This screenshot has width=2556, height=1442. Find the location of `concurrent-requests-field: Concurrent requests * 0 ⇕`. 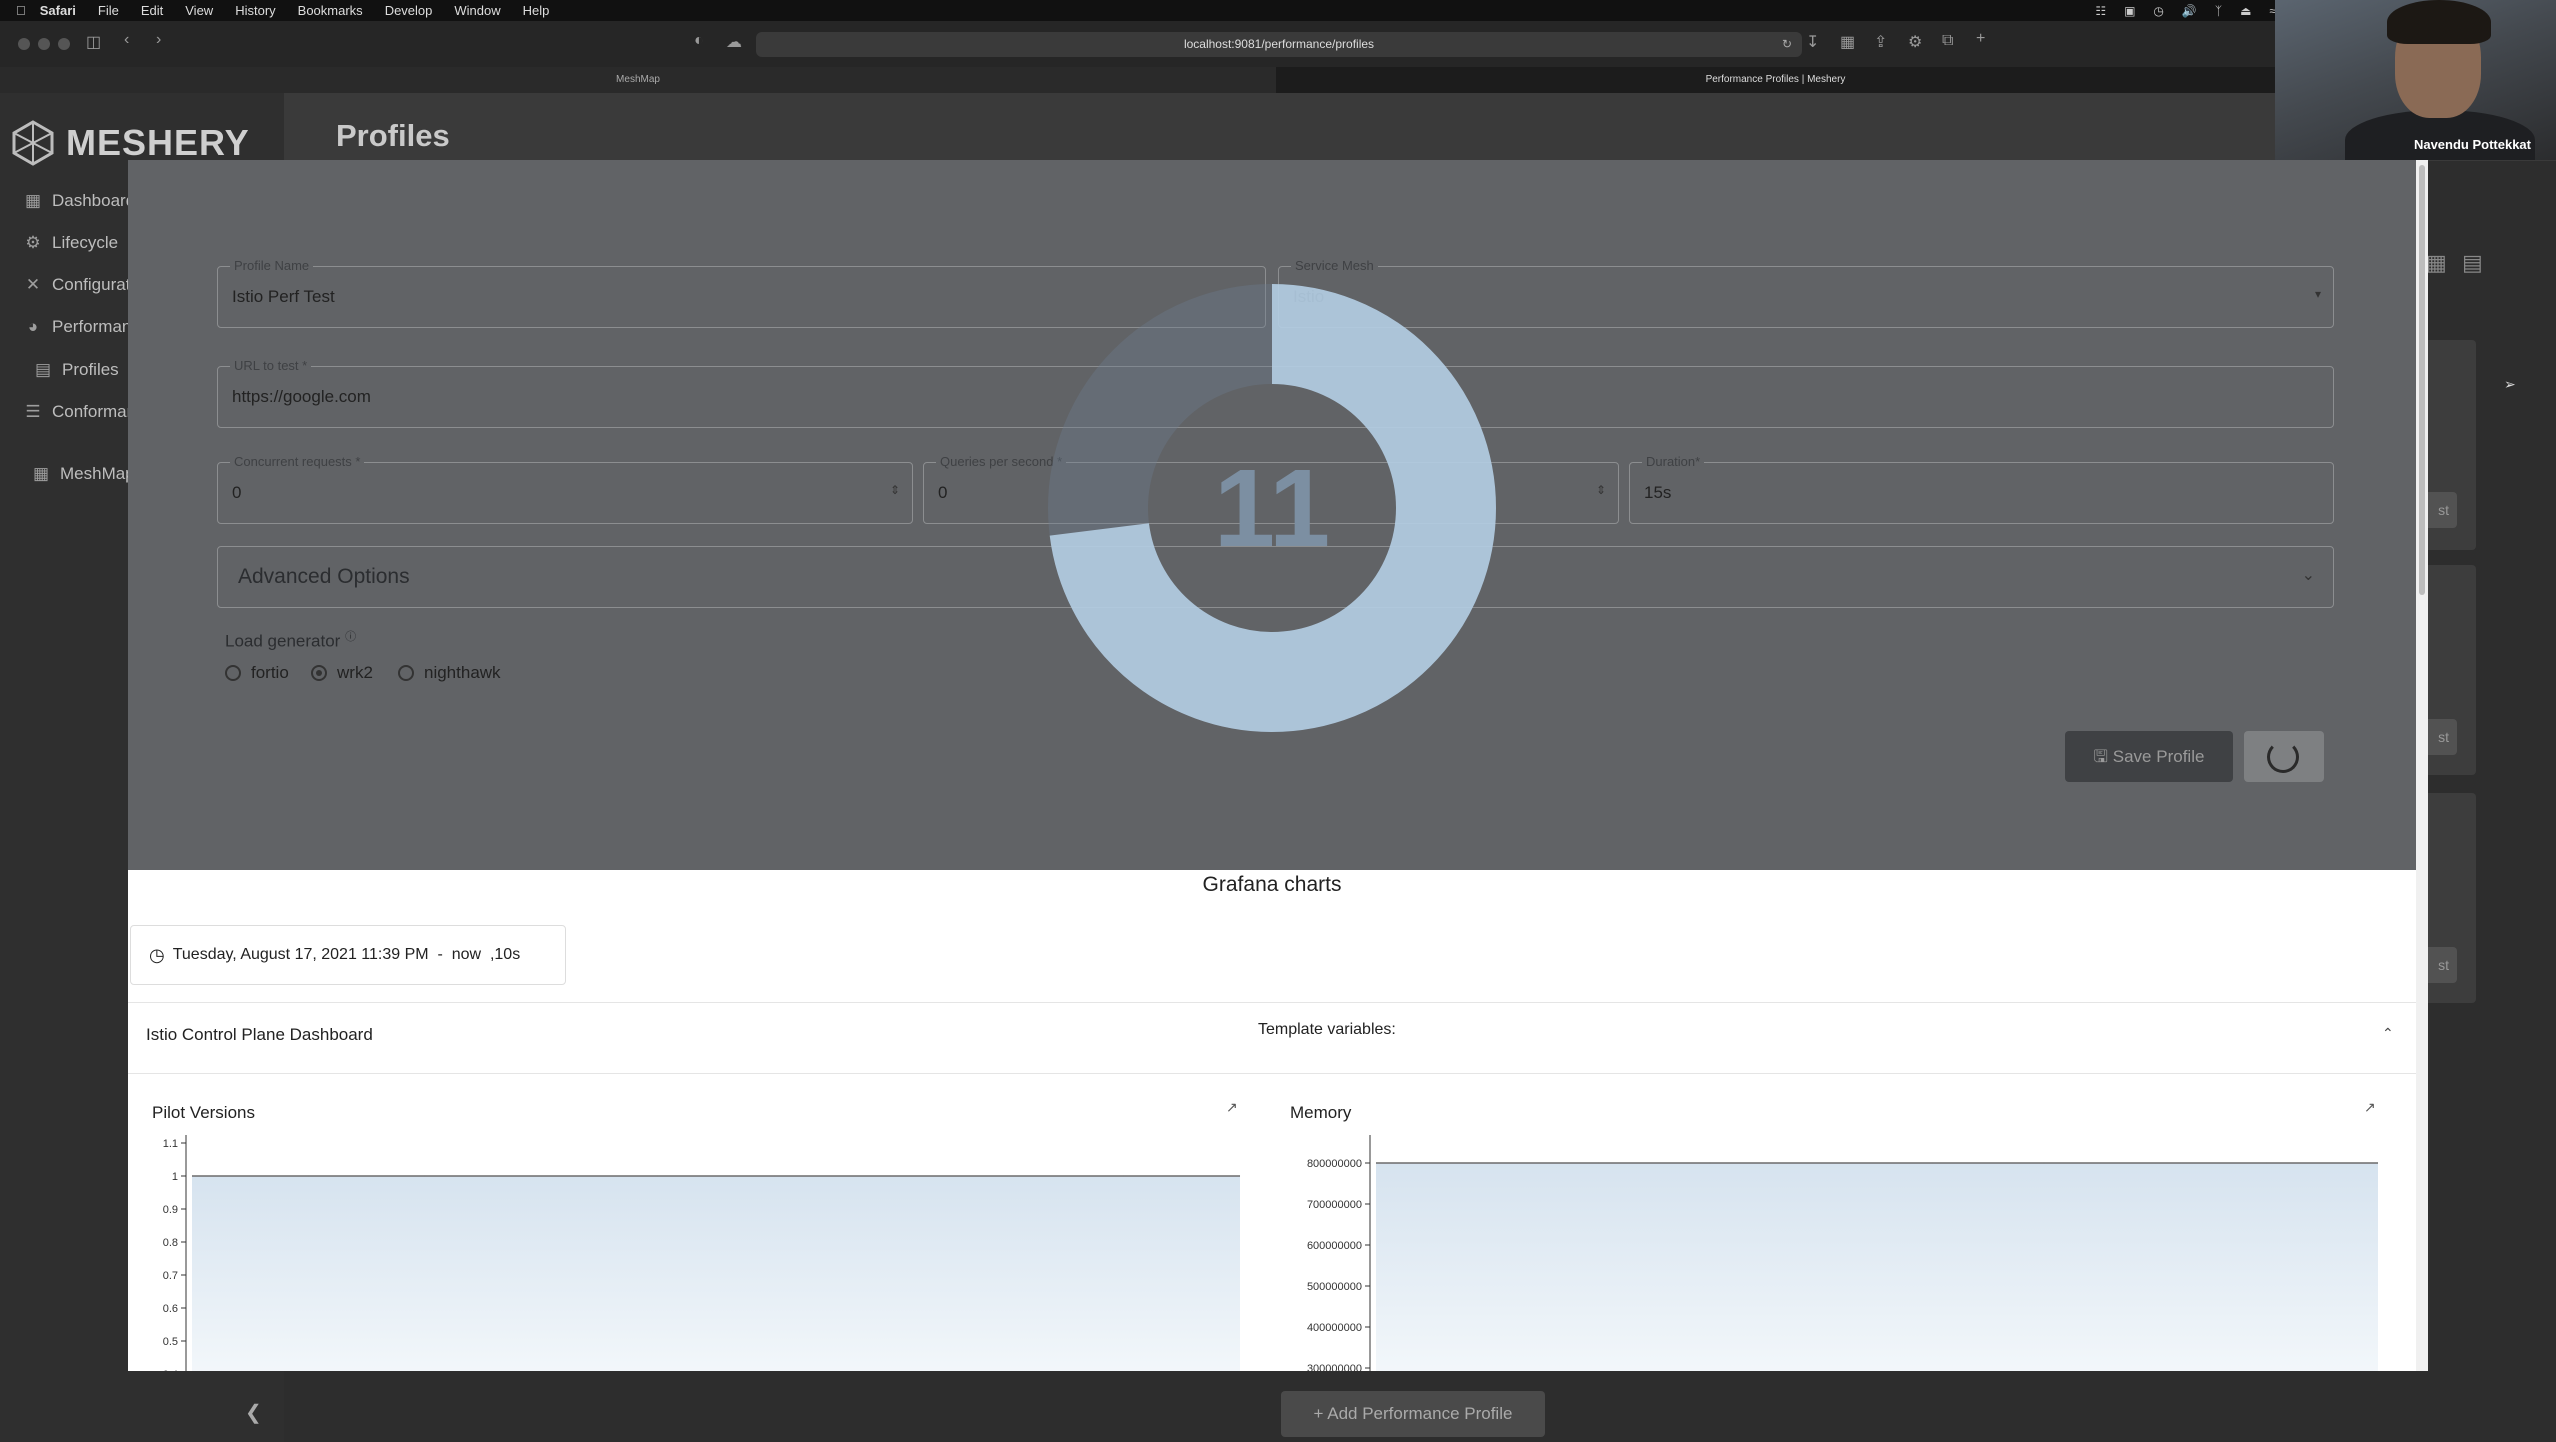

concurrent-requests-field: Concurrent requests * 0 ⇕ is located at coordinates (565, 489).